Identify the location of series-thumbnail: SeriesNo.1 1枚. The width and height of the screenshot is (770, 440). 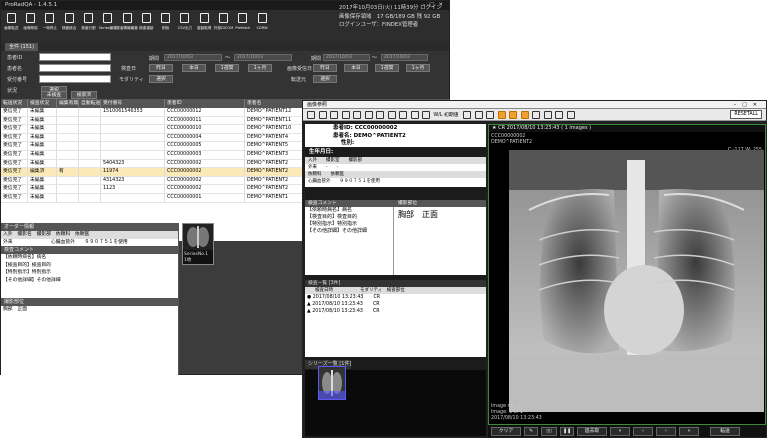
(198, 244).